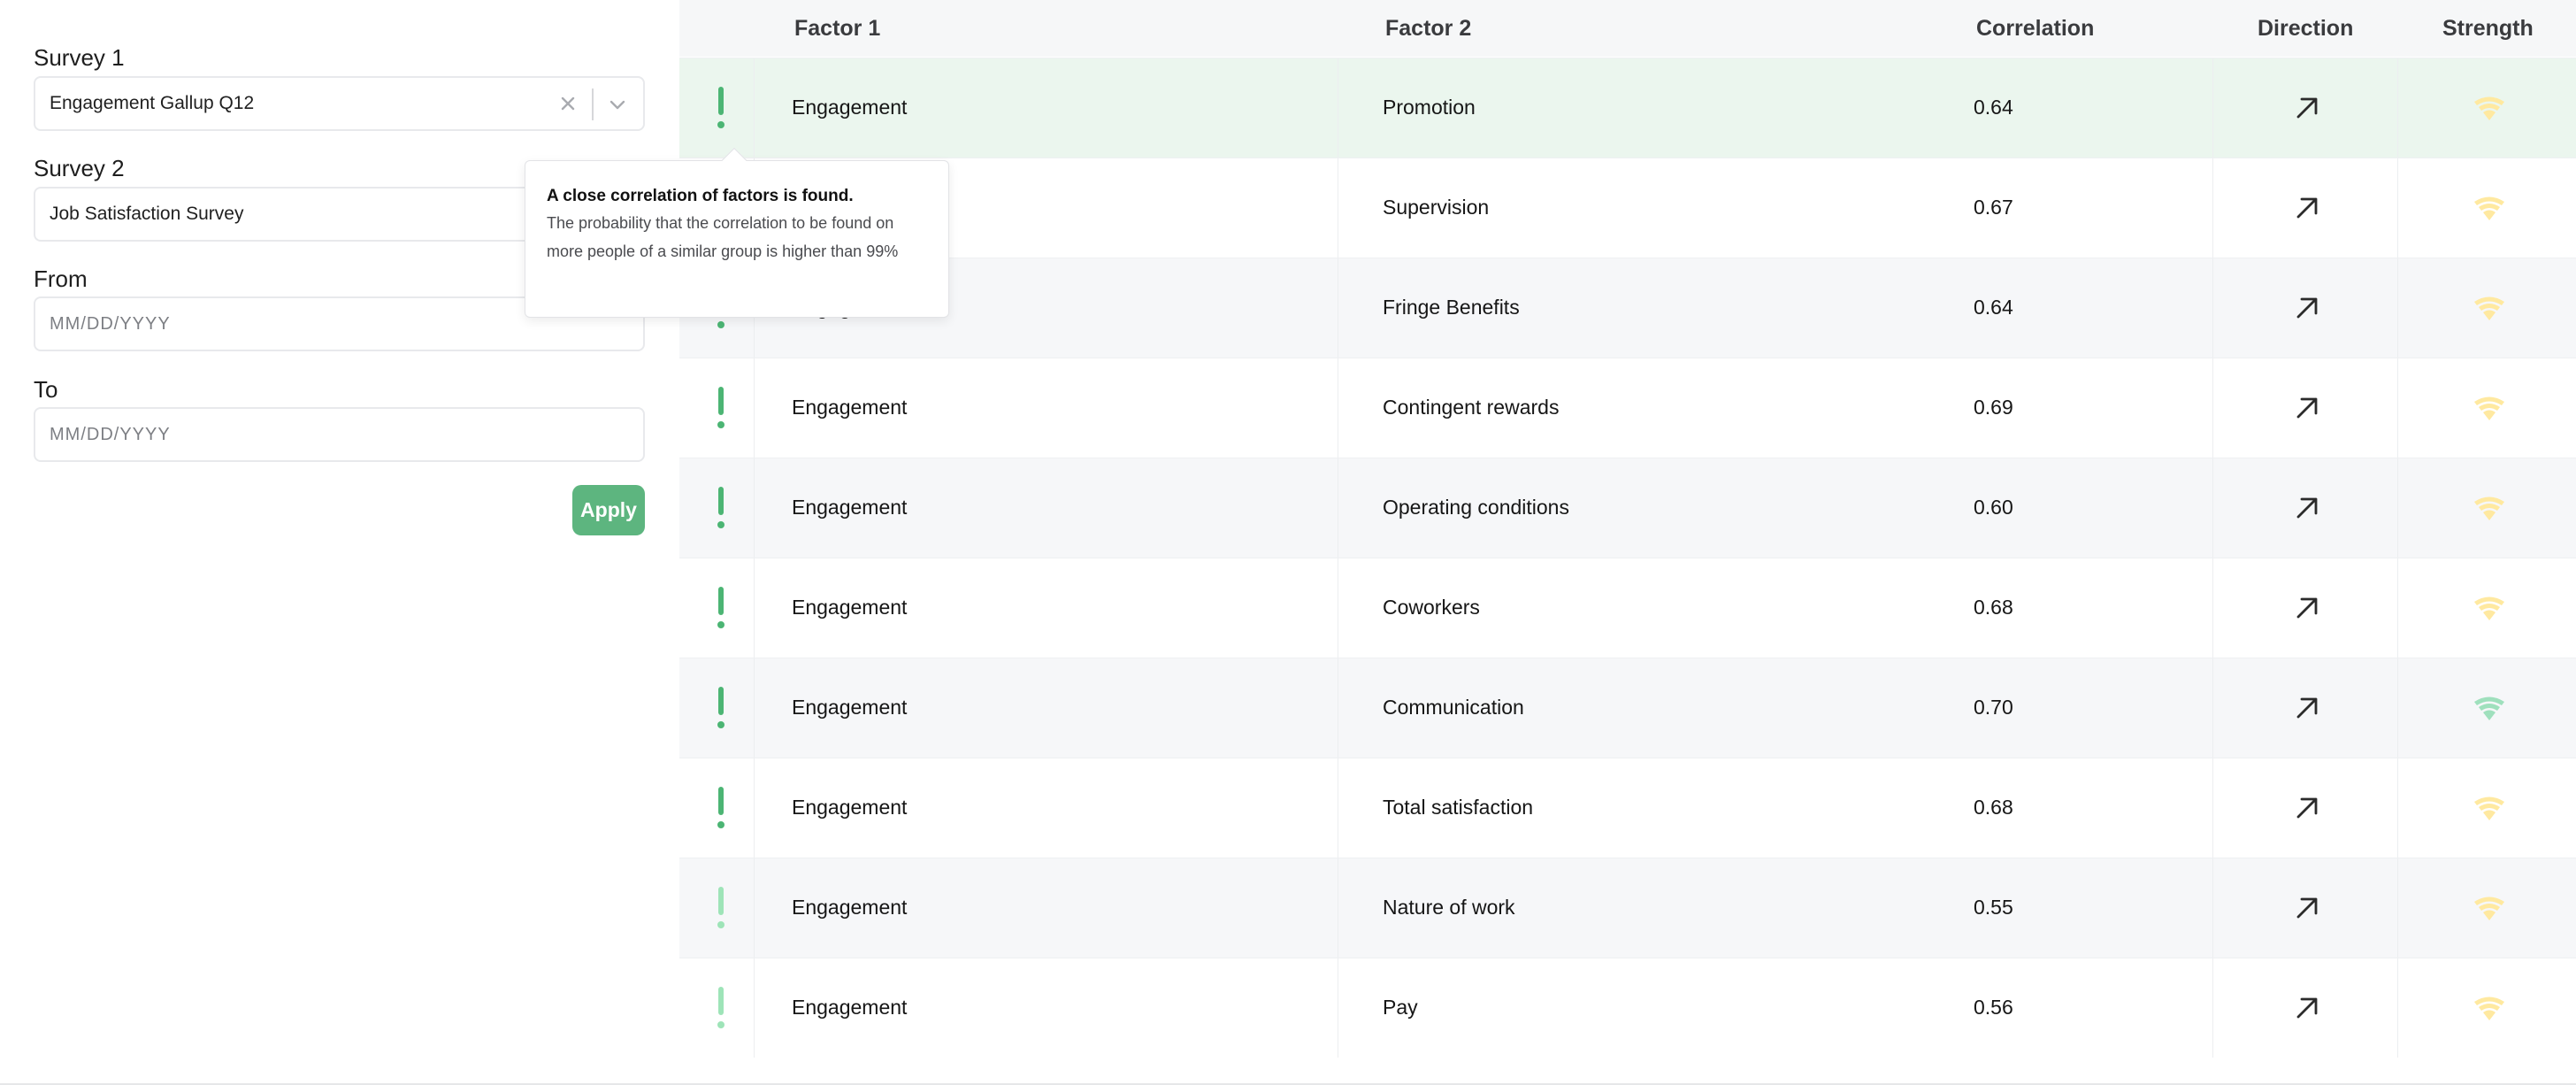  Describe the element at coordinates (1627, 208) in the screenshot. I see `table-row: EngagementSupervision0.67` at that location.